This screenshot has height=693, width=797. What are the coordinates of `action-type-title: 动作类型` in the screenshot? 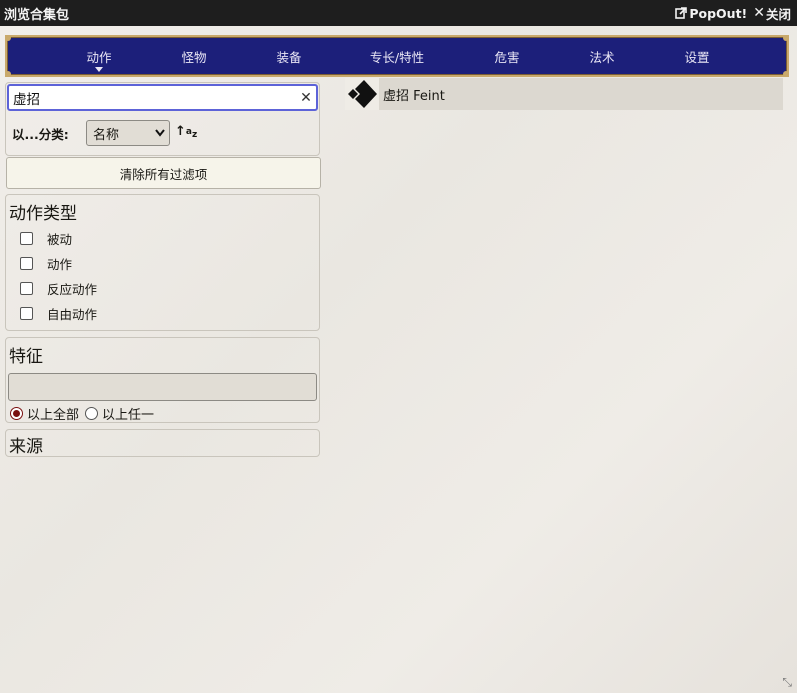 It's located at (43, 214).